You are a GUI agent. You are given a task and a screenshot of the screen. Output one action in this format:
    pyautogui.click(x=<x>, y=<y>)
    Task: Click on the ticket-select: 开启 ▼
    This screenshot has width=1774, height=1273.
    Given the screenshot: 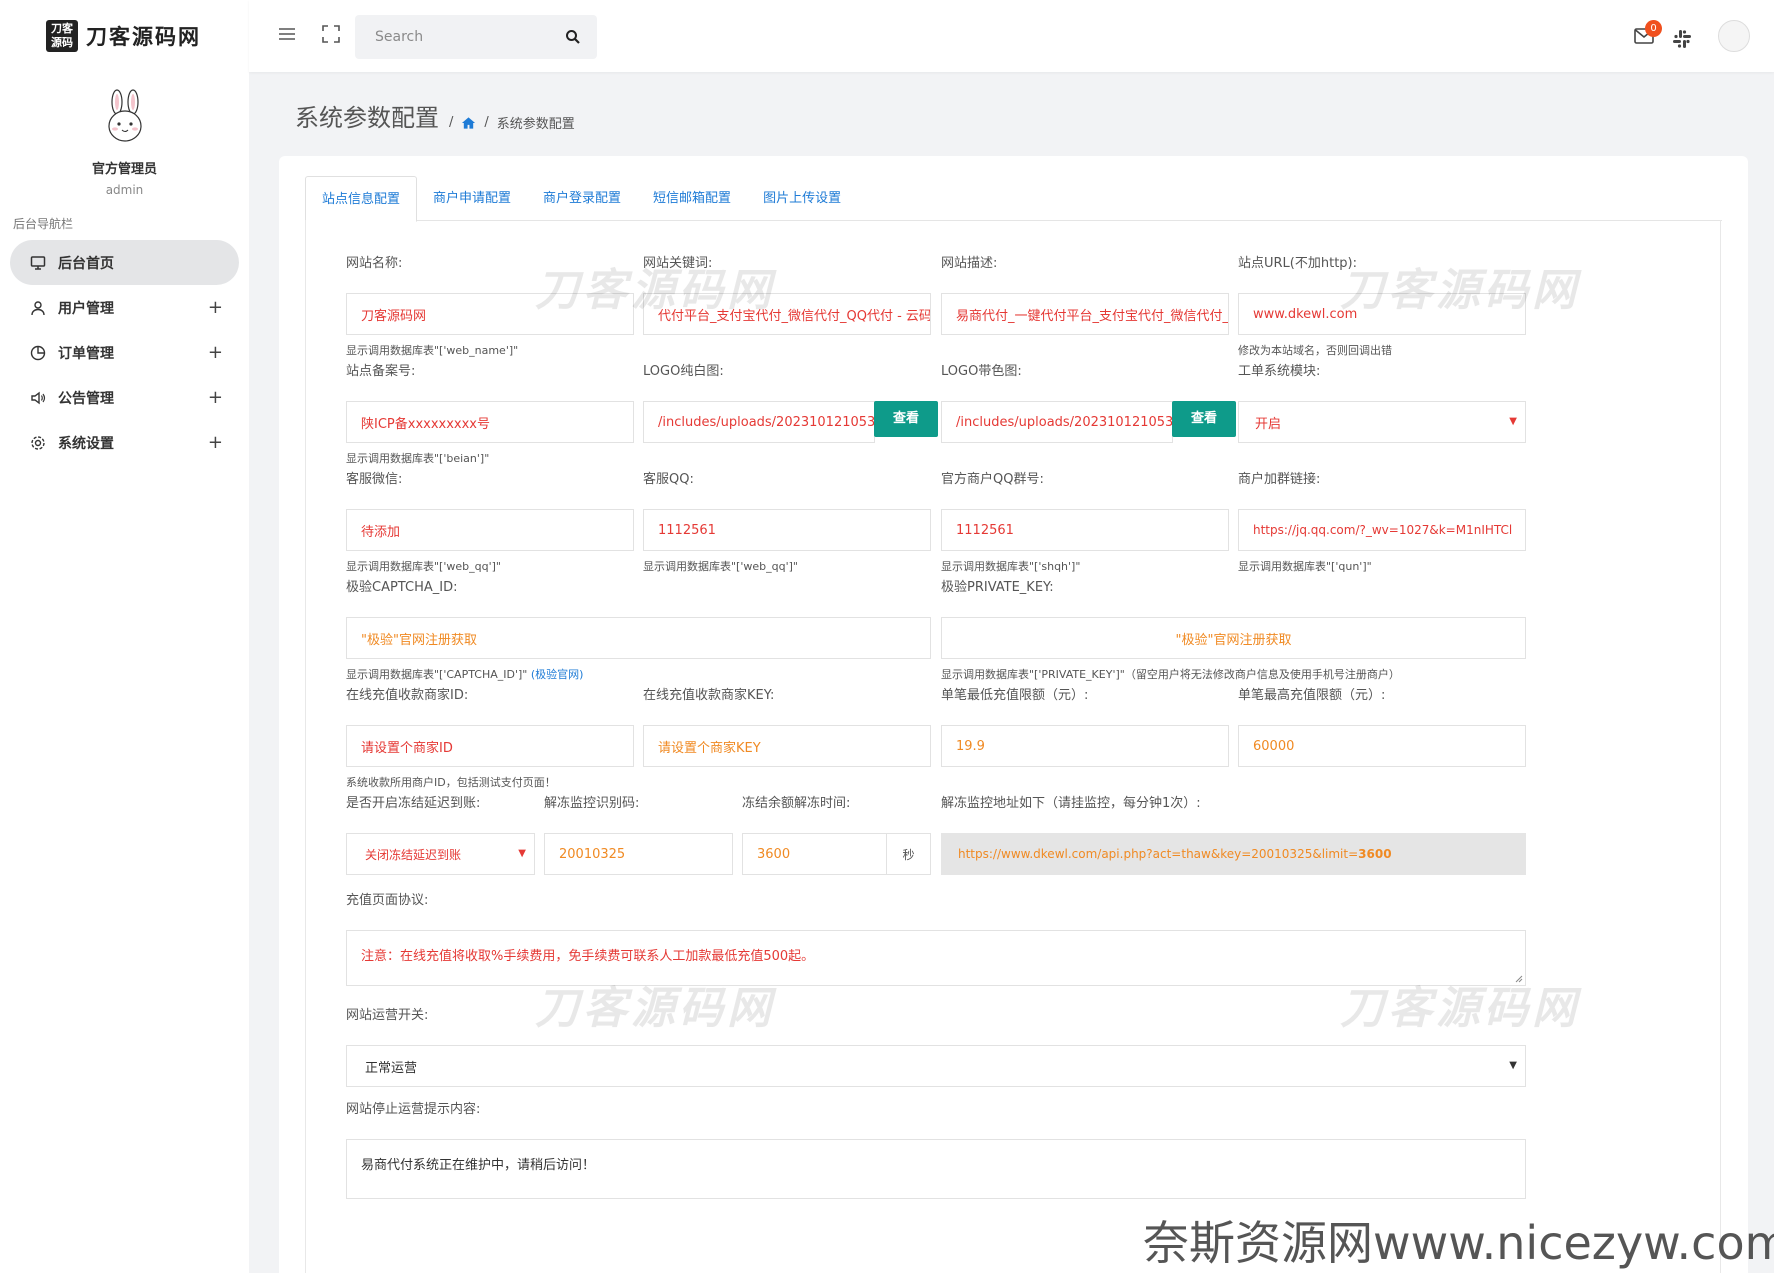 What is the action you would take?
    pyautogui.click(x=1382, y=422)
    